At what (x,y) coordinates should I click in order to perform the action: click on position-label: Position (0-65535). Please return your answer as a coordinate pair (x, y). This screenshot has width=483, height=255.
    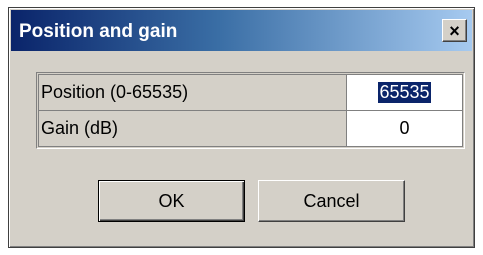
    Looking at the image, I should click on (192, 92).